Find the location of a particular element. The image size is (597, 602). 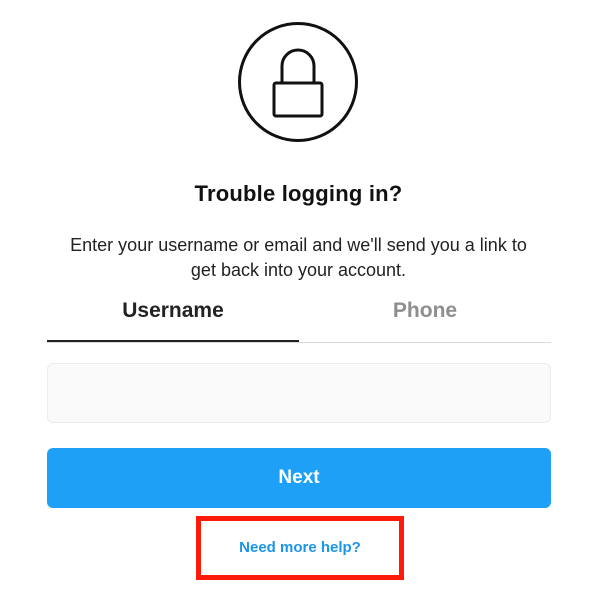

next-button: Next is located at coordinates (299, 478).